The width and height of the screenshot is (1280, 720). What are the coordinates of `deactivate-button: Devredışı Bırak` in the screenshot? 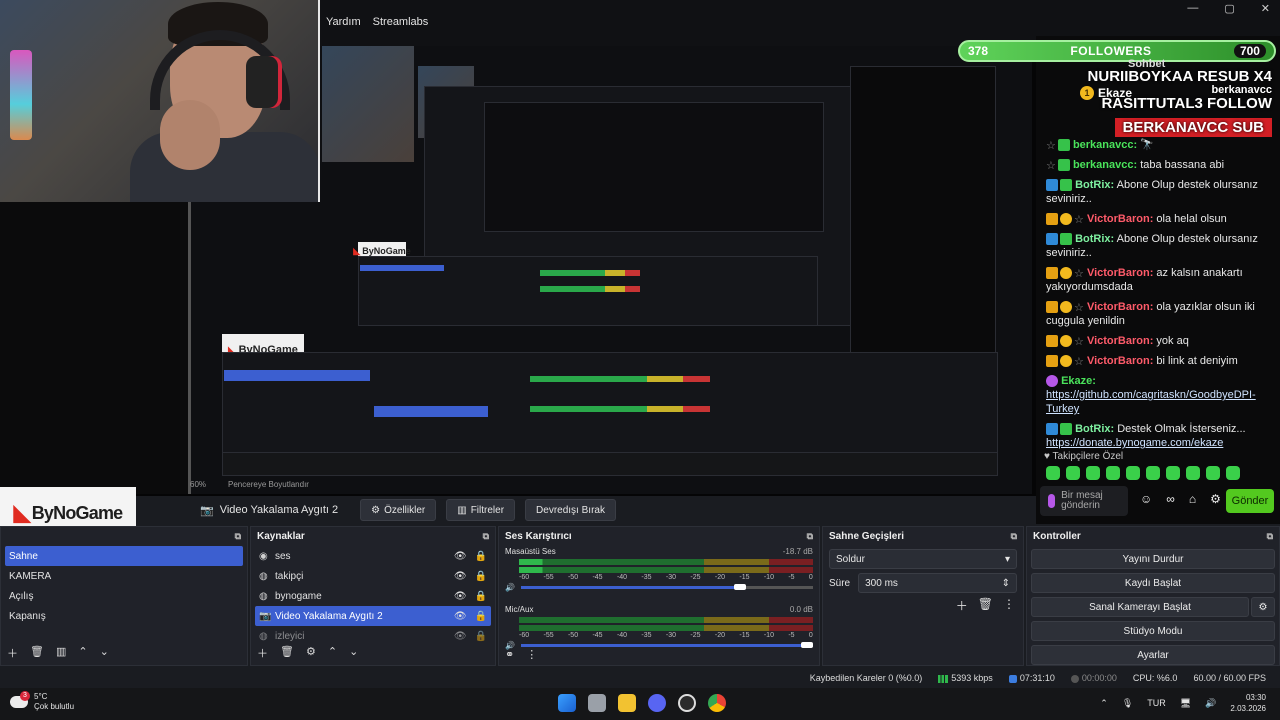 It's located at (570, 510).